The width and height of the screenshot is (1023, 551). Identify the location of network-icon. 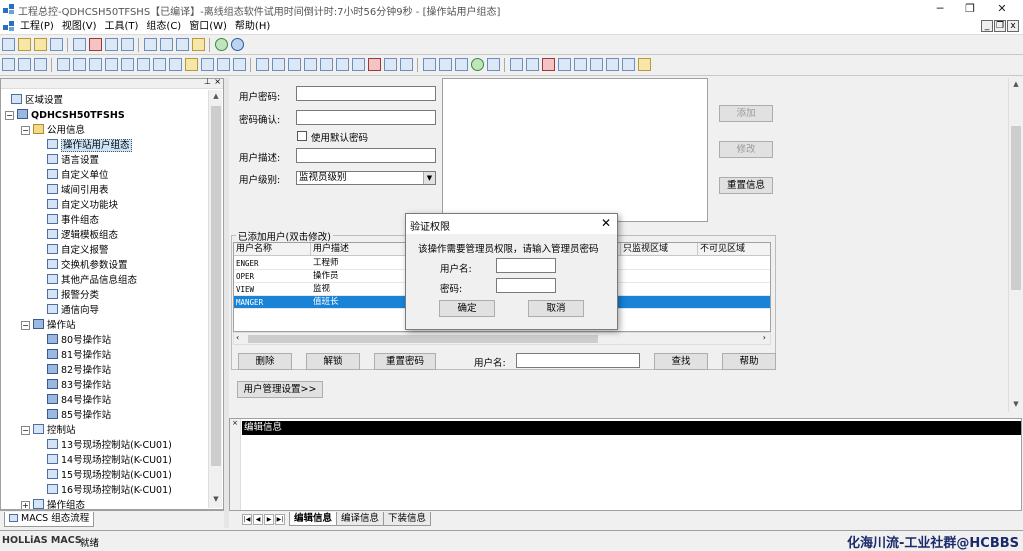
(79, 64).